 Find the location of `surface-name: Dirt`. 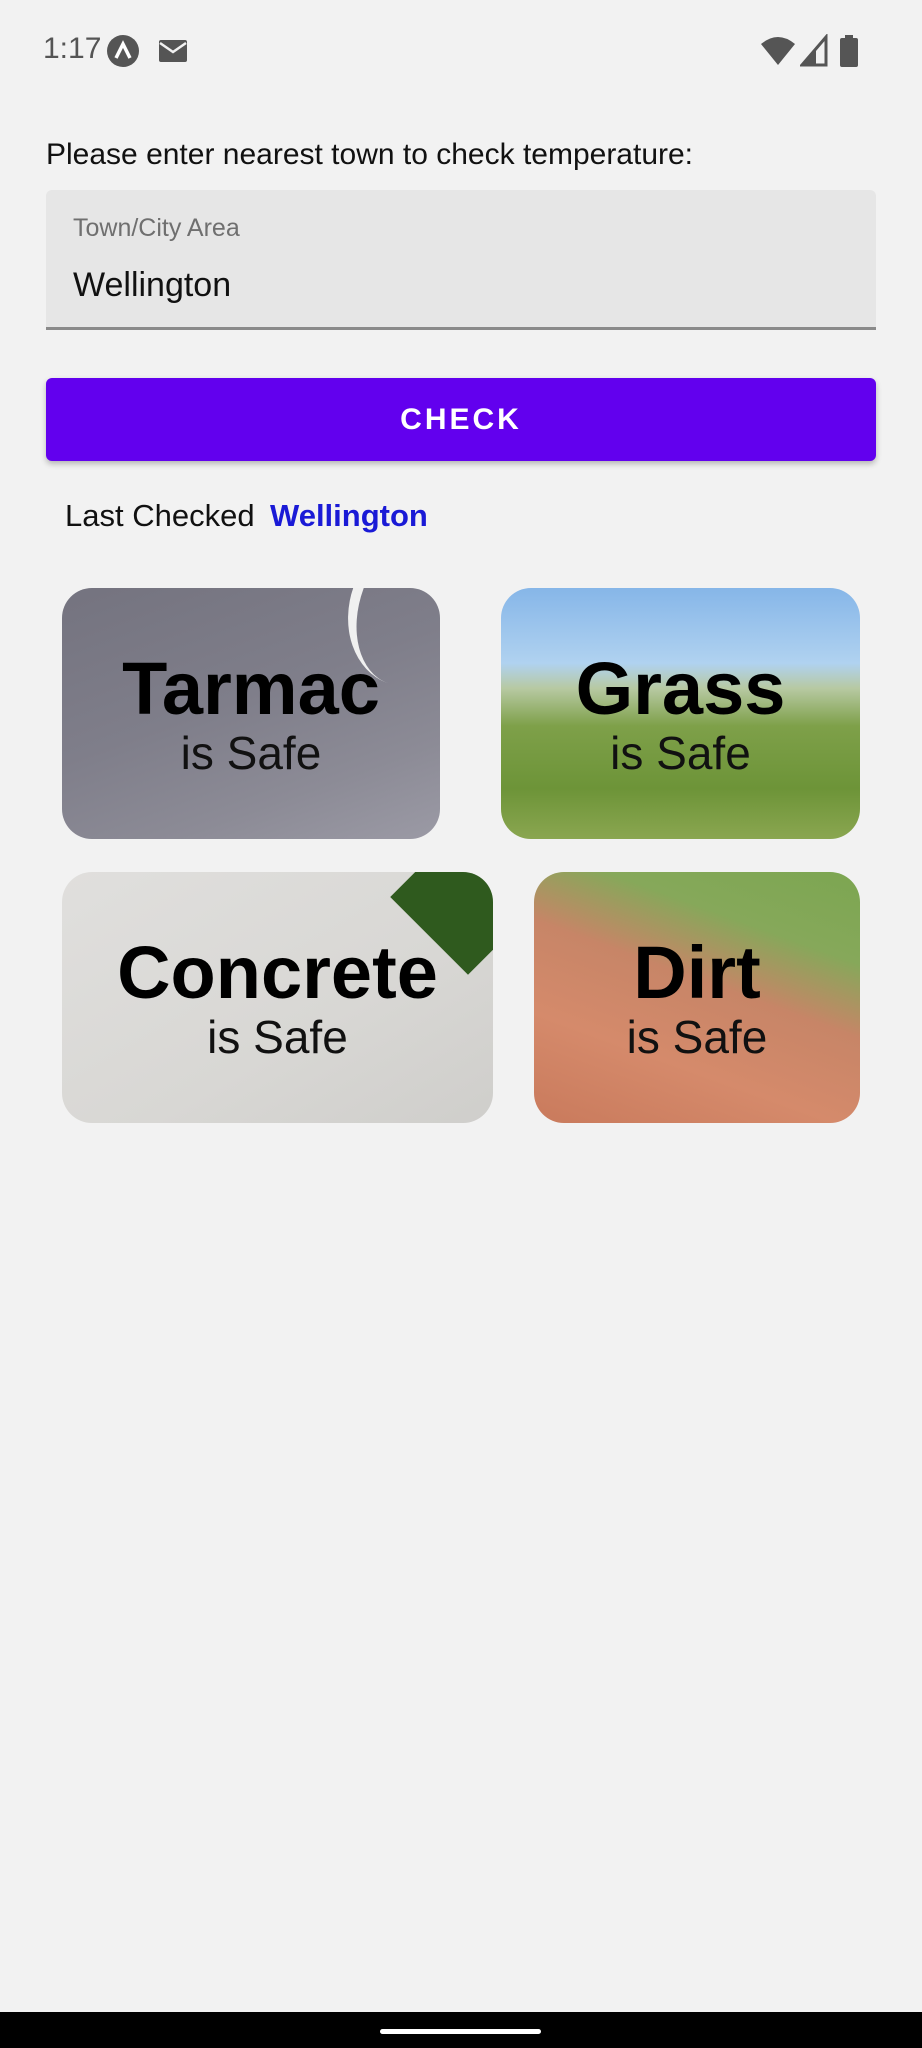

surface-name: Dirt is located at coordinates (697, 972).